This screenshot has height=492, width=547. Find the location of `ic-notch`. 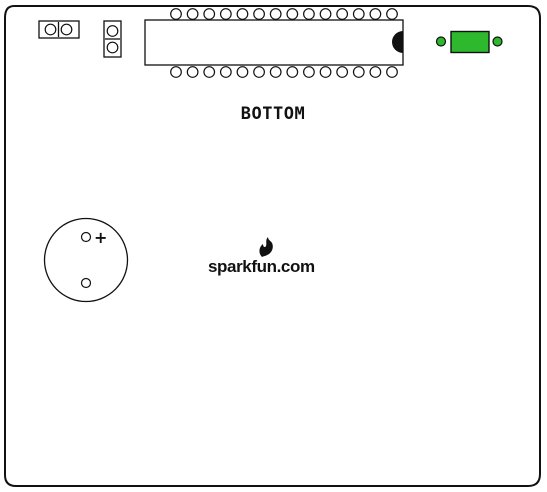

ic-notch is located at coordinates (397, 42).